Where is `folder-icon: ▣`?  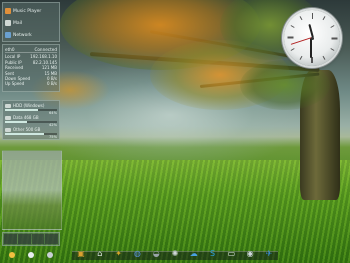 folder-icon: ▣ is located at coordinates (81, 254).